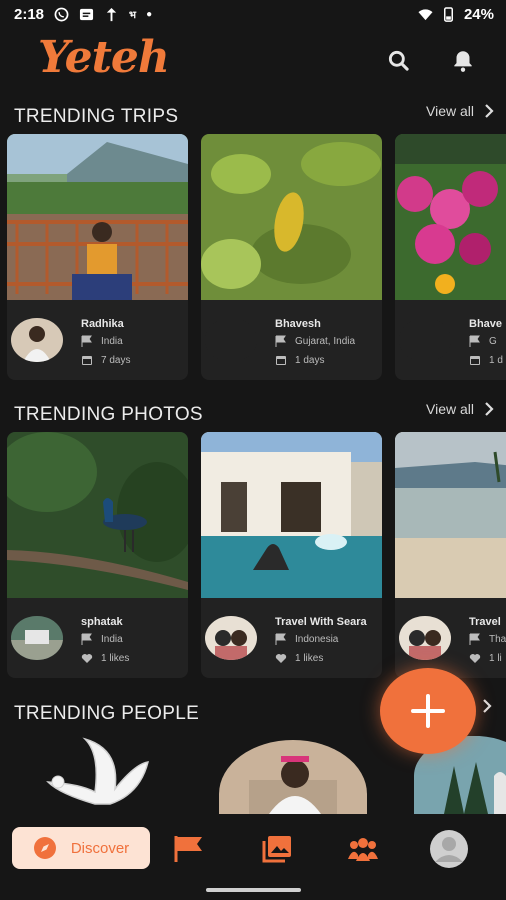 Image resolution: width=506 pixels, height=900 pixels. I want to click on whatsapp-icon, so click(61, 14).